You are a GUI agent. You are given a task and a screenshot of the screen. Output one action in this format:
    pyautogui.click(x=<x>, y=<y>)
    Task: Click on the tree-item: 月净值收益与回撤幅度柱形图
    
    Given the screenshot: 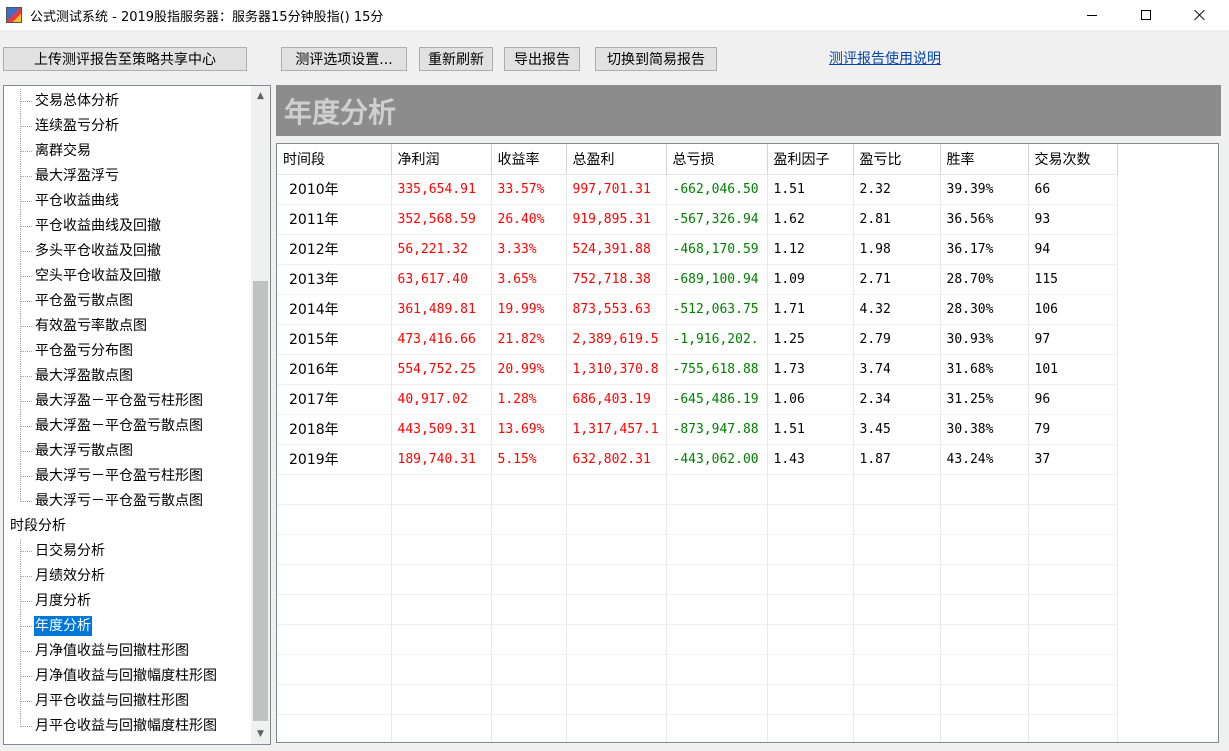 What is the action you would take?
    pyautogui.click(x=127, y=676)
    